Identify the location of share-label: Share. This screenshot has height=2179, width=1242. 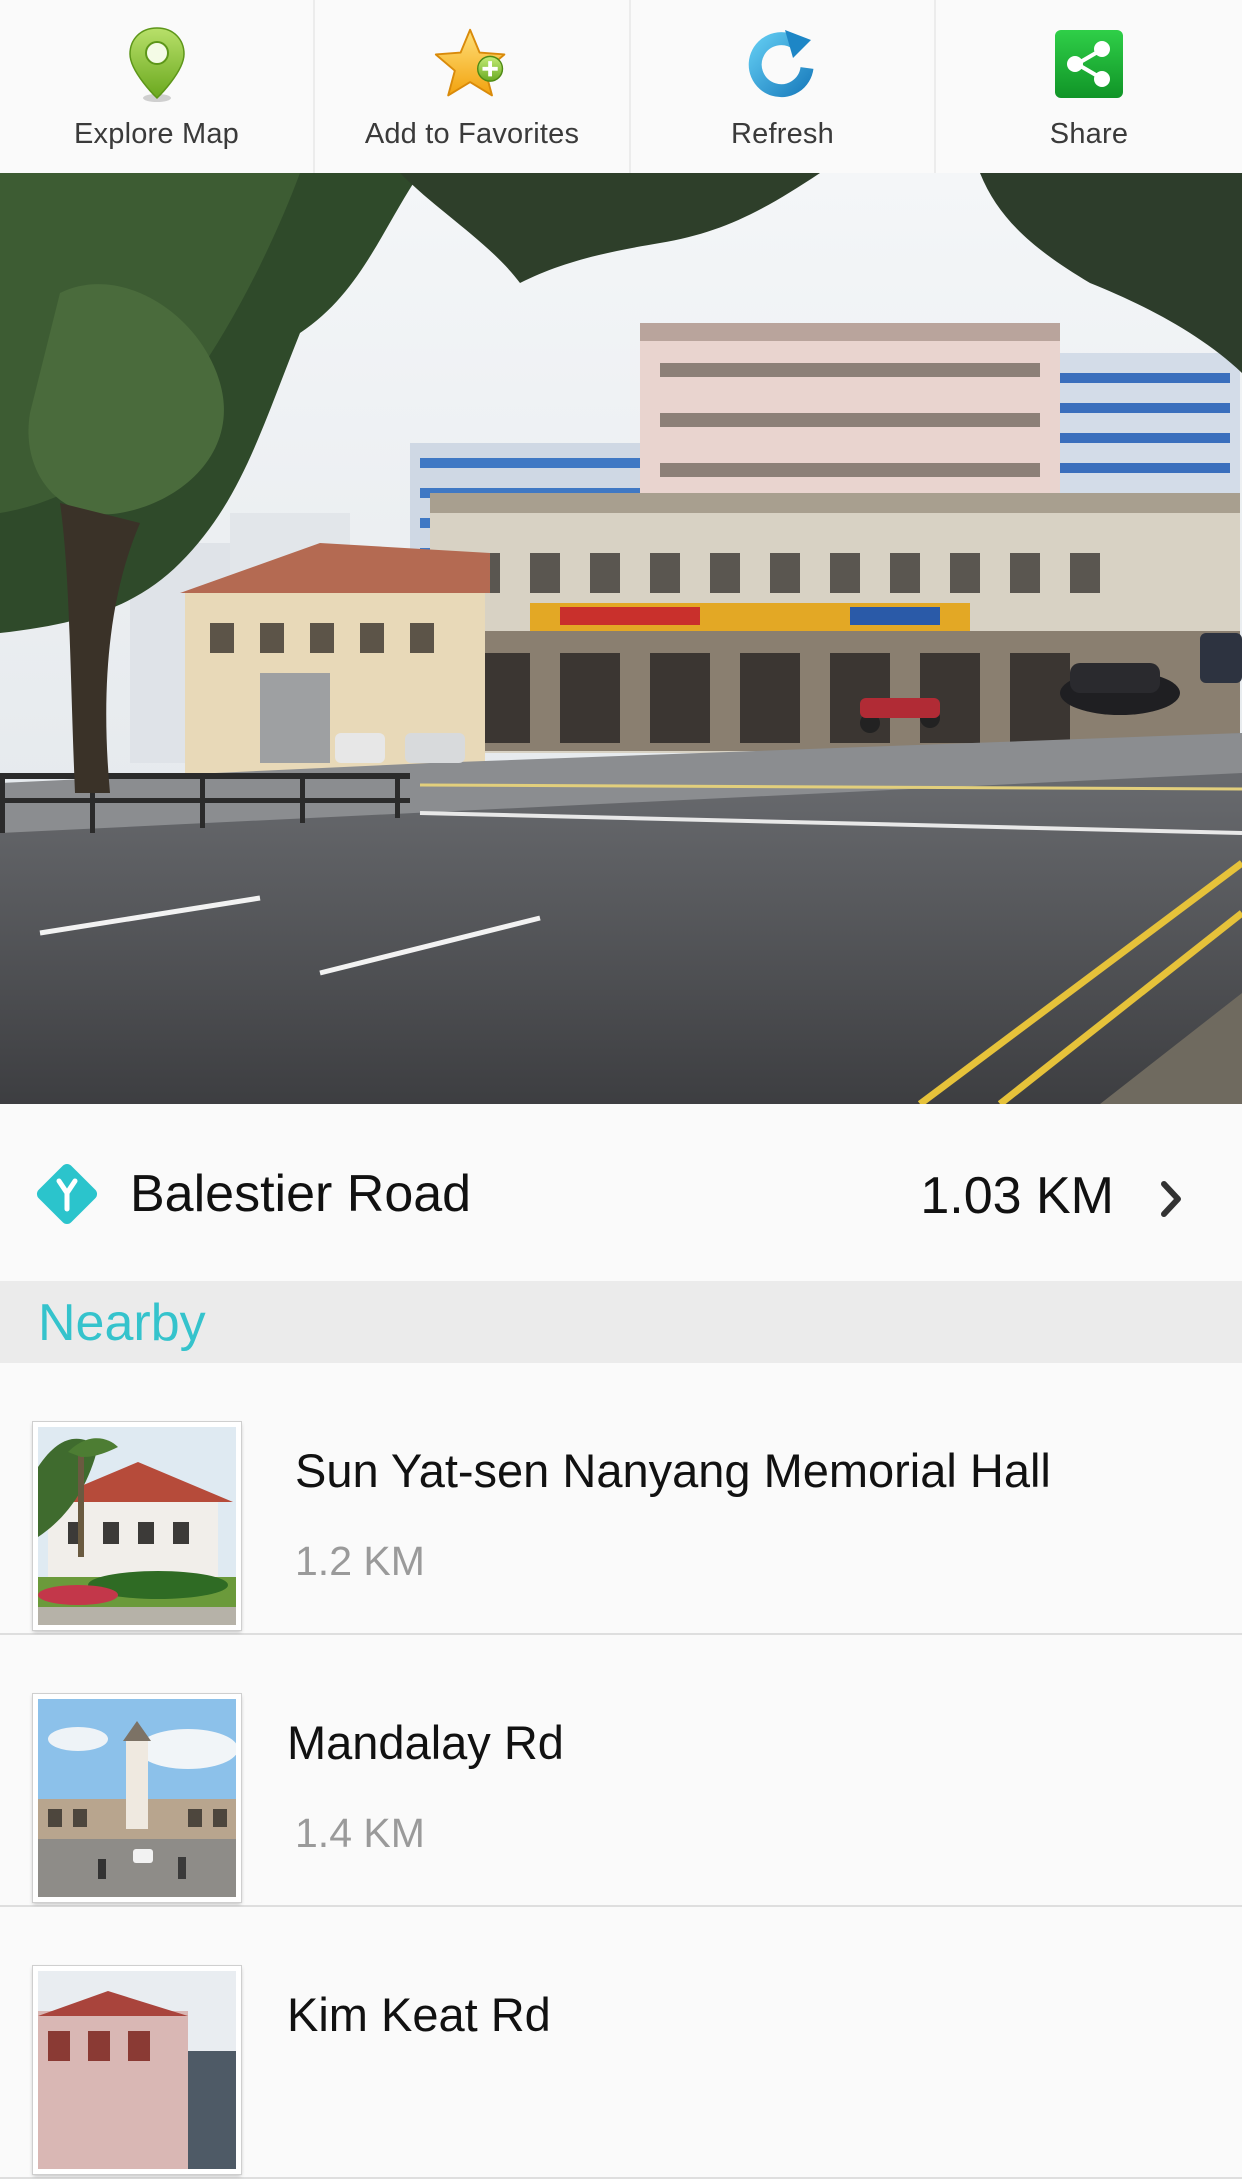
(1089, 134).